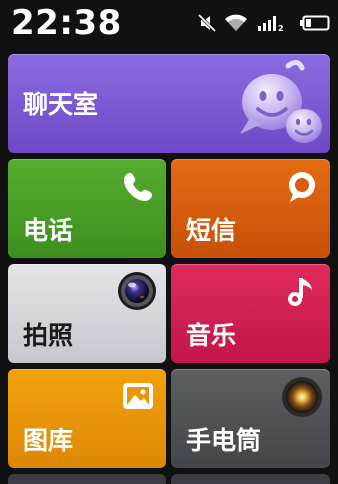 Image resolution: width=338 pixels, height=484 pixels. Describe the element at coordinates (48, 440) in the screenshot. I see `tile-gallery-label: 图库` at that location.